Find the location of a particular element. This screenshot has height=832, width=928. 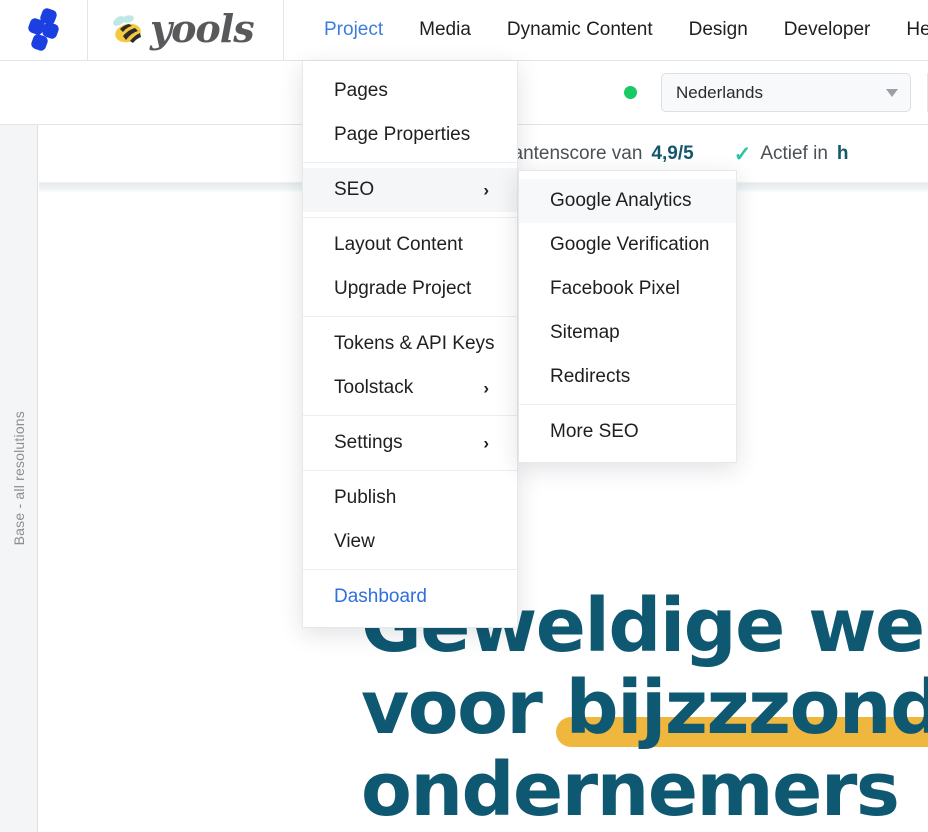

menu-item-dashboard: Dashboard is located at coordinates (410, 597).